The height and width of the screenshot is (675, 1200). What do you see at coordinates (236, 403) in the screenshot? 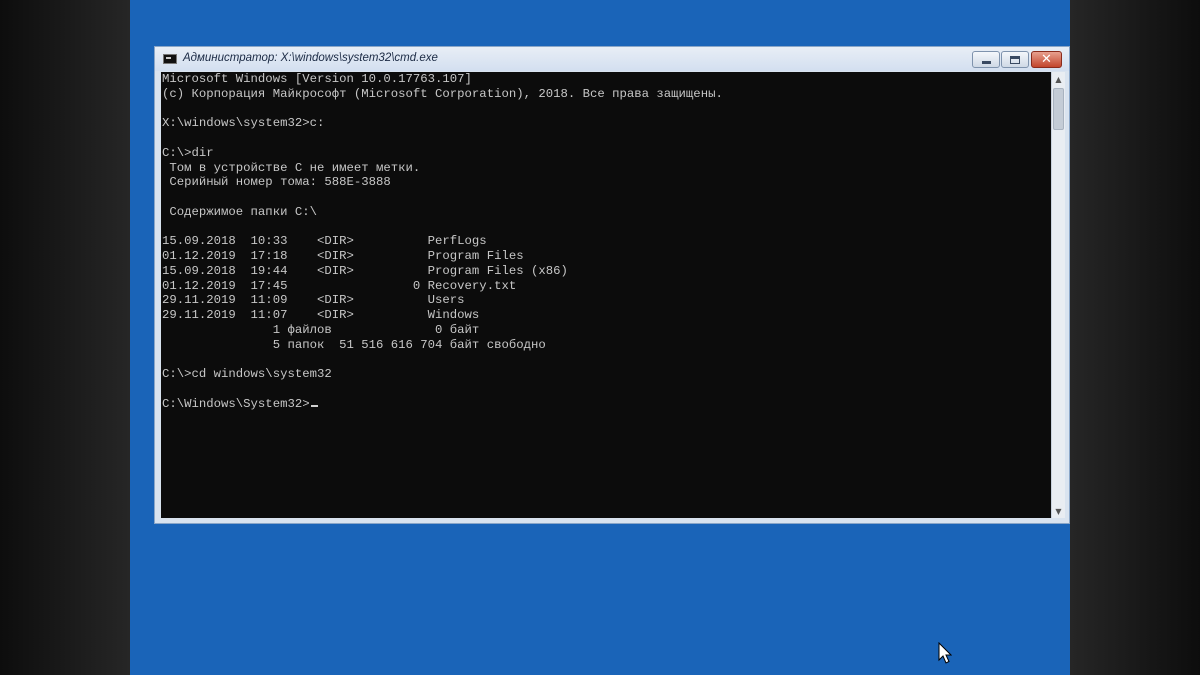
I see `prompt-text: C:\Windows\System32>` at bounding box center [236, 403].